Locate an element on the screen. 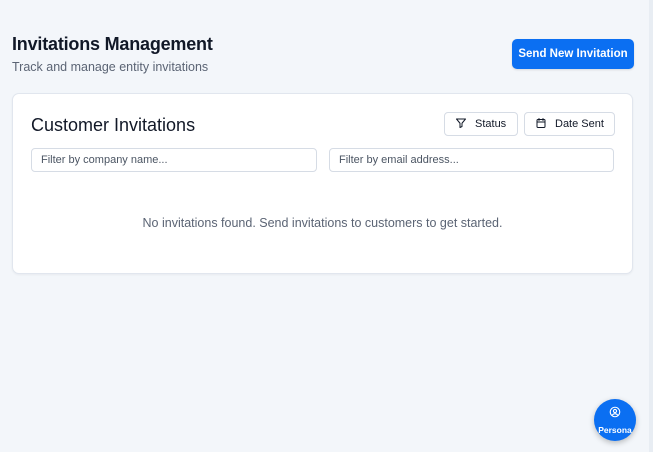 This screenshot has height=452, width=653. send-new-invitation-button: Send New Invitation is located at coordinates (573, 54).